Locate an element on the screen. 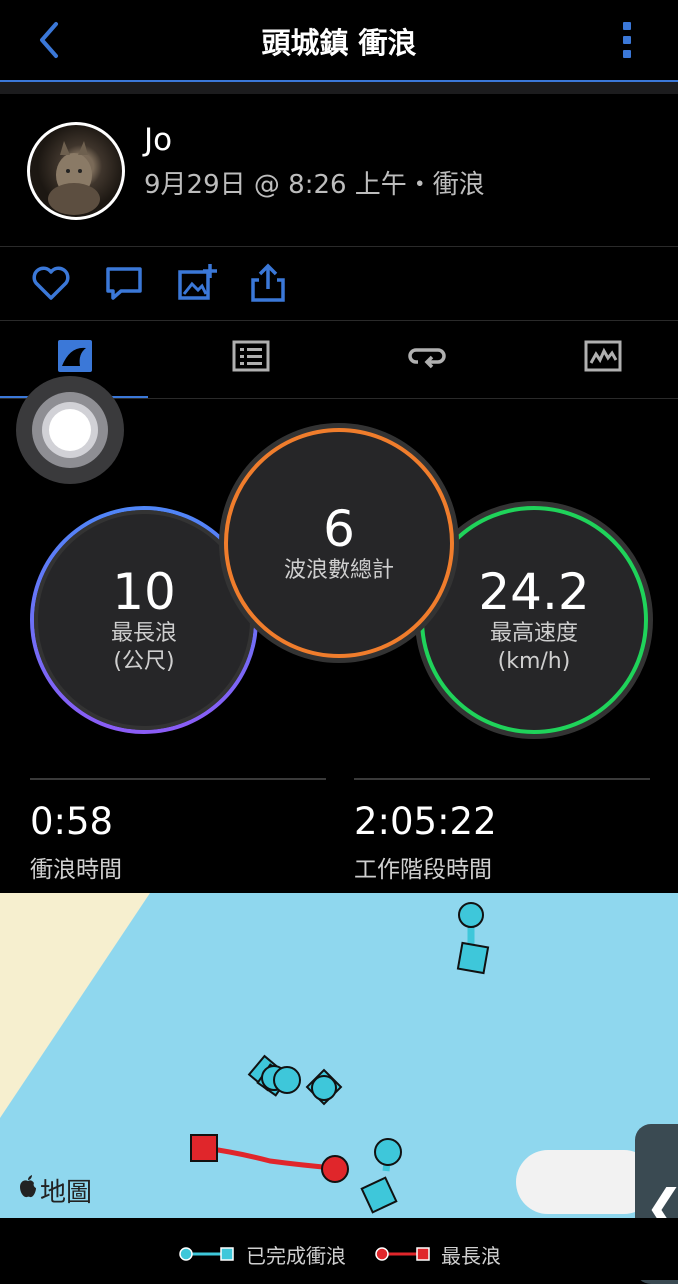 The height and width of the screenshot is (1284, 678). max-speed-stat: 24.2 最高速度 (km/h) is located at coordinates (534, 620).